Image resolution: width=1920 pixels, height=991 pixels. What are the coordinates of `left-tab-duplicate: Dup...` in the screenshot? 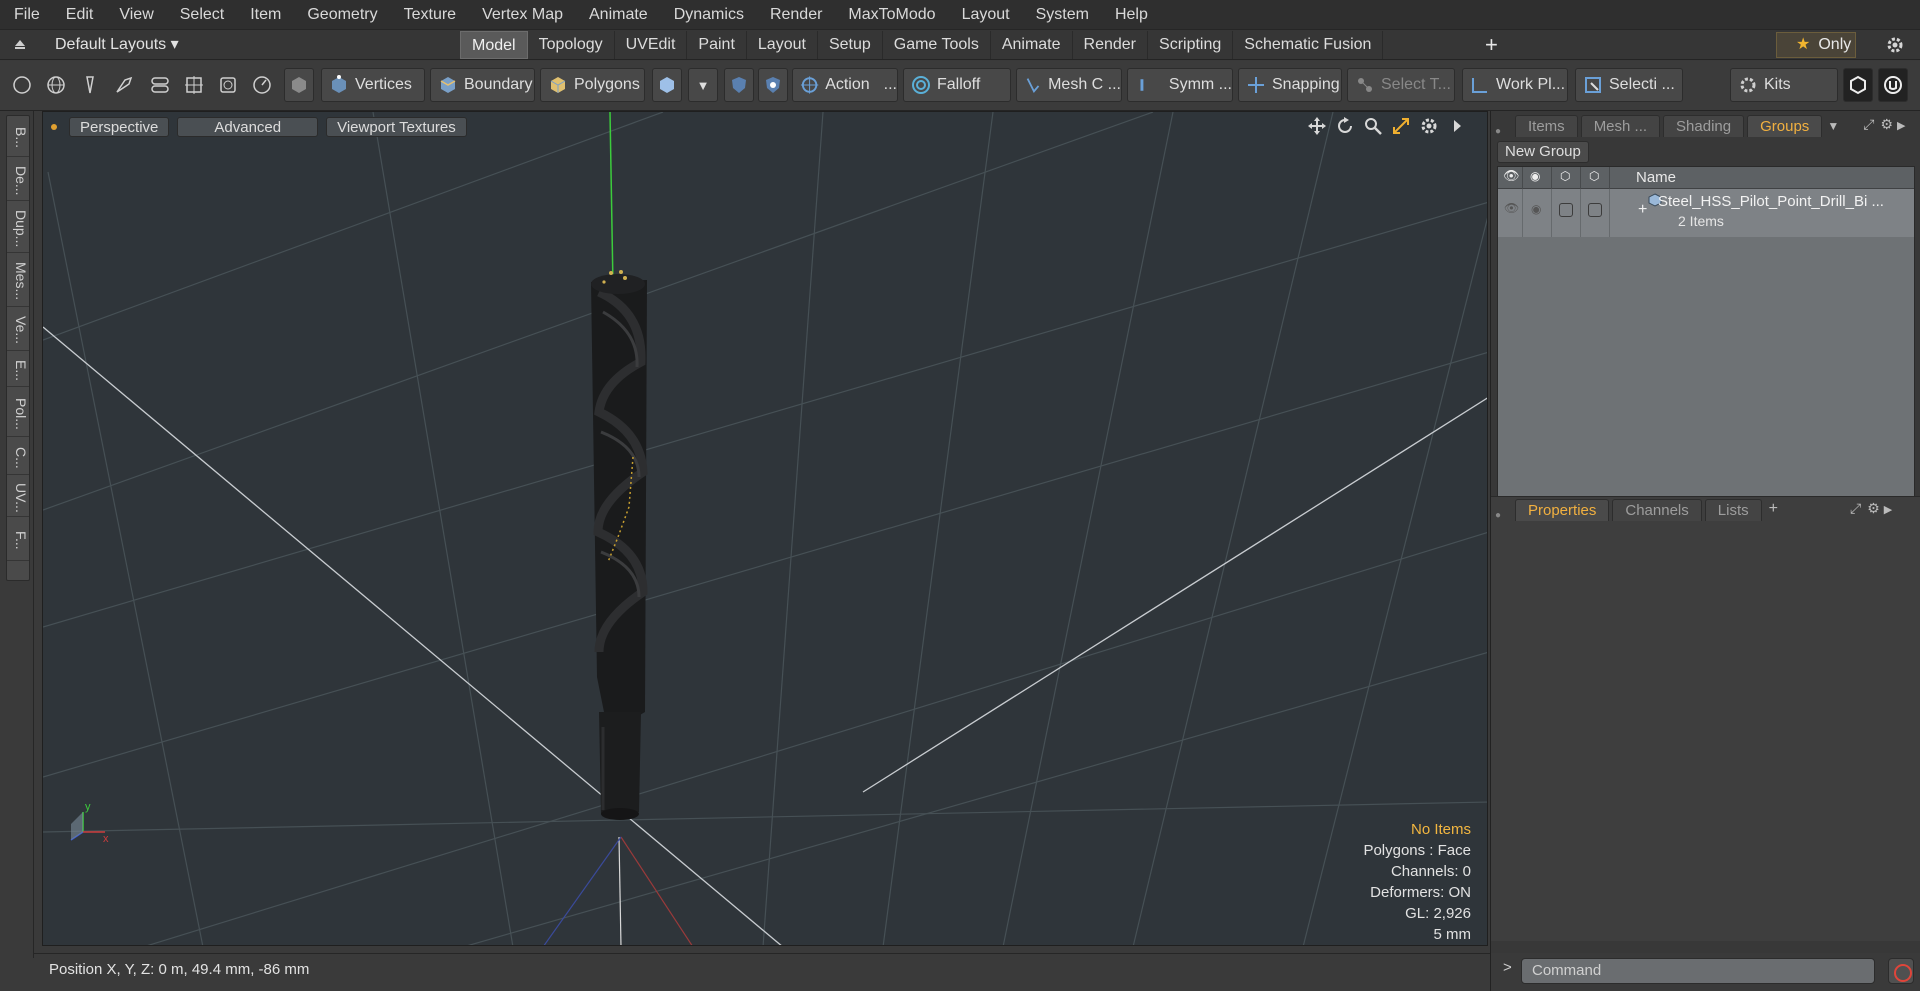 It's located at (18, 229).